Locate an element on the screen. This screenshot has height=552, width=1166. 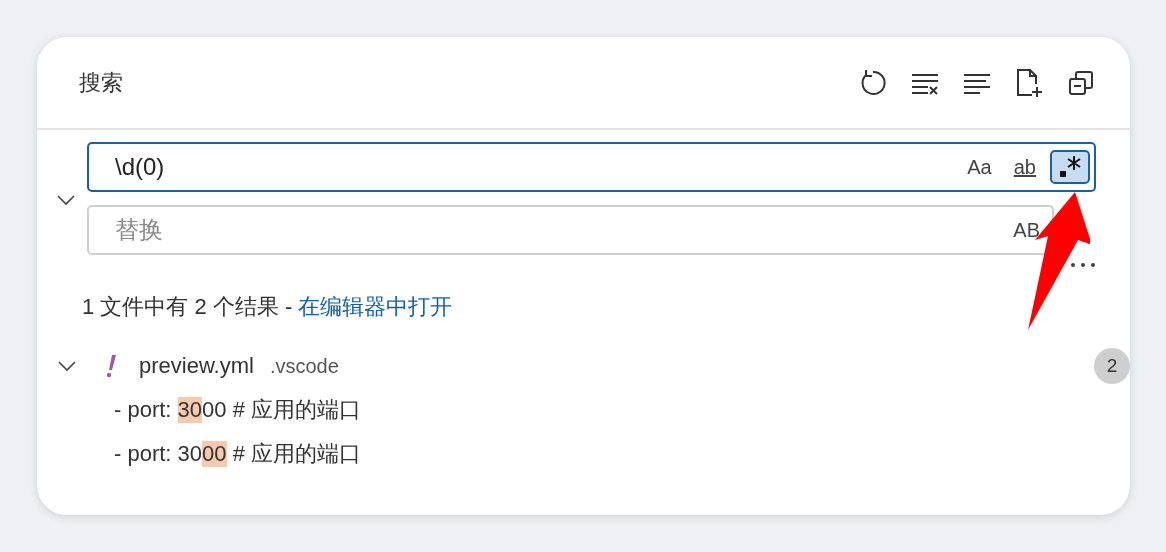
replace-field: 替换 AB is located at coordinates (570, 230).